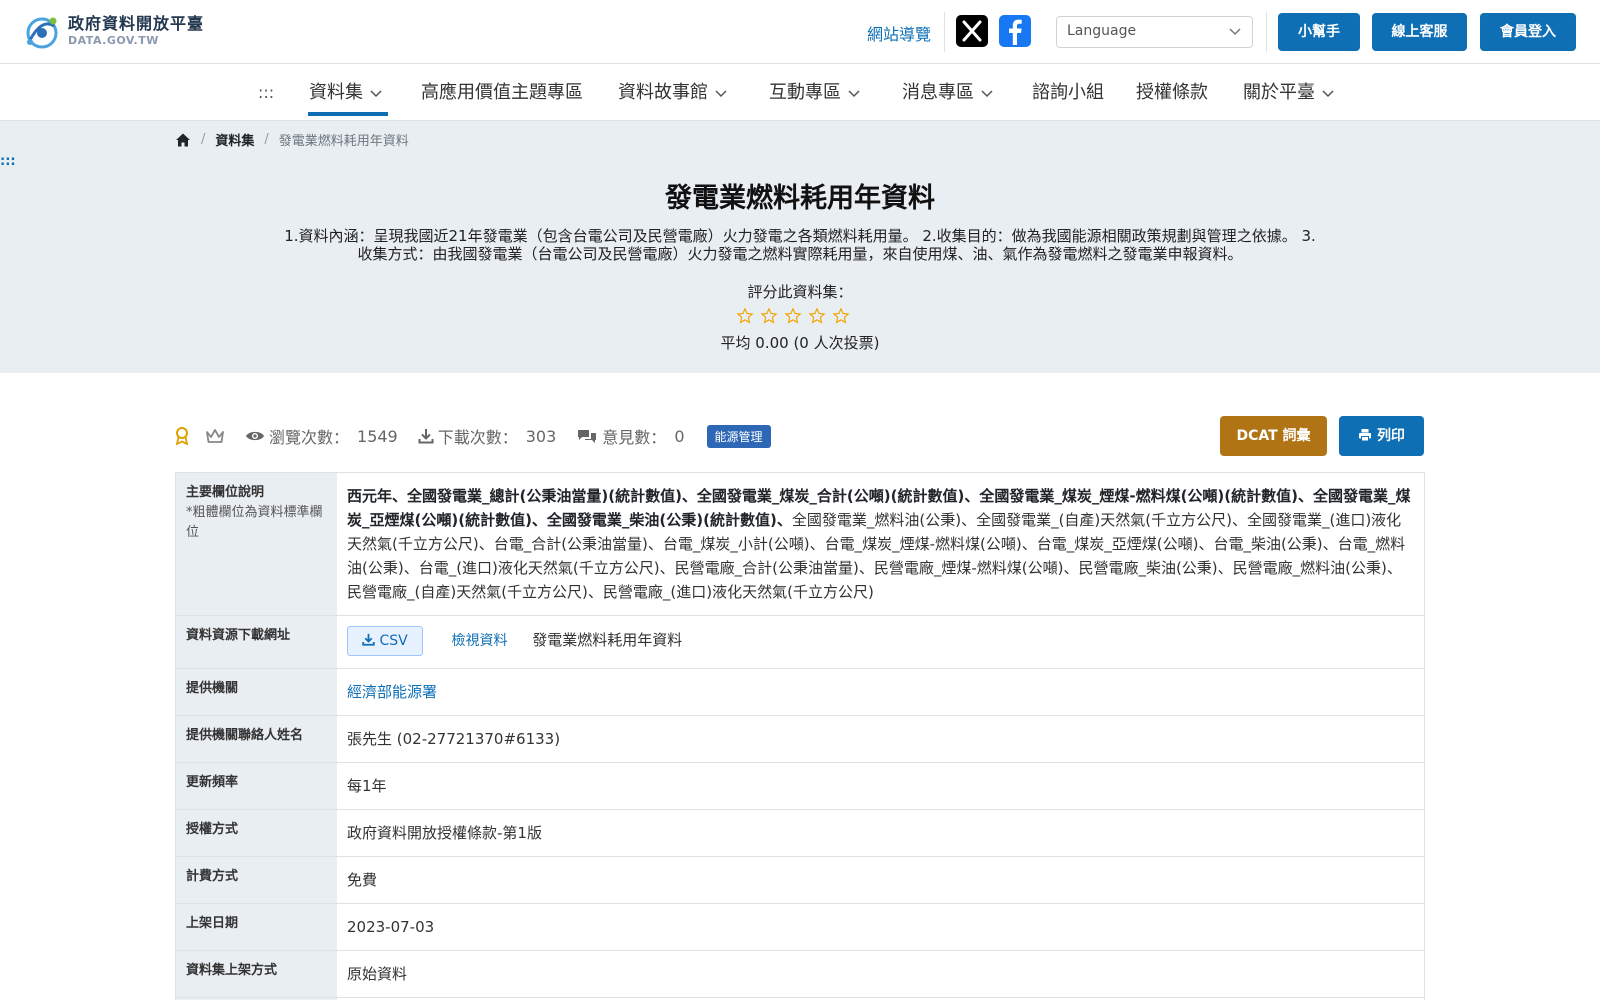  Describe the element at coordinates (1528, 32) in the screenshot. I see `login-button: 會員登入` at that location.